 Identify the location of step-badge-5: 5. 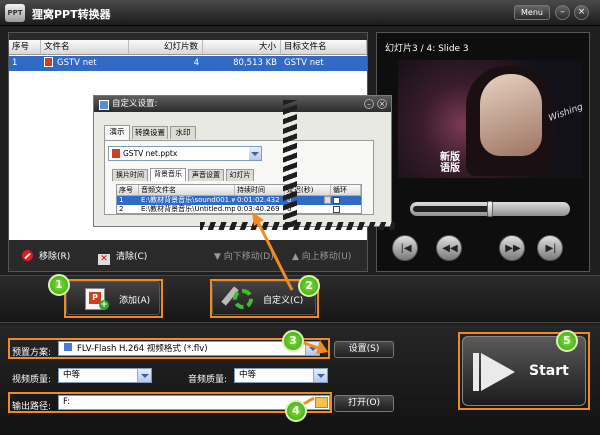
(567, 341).